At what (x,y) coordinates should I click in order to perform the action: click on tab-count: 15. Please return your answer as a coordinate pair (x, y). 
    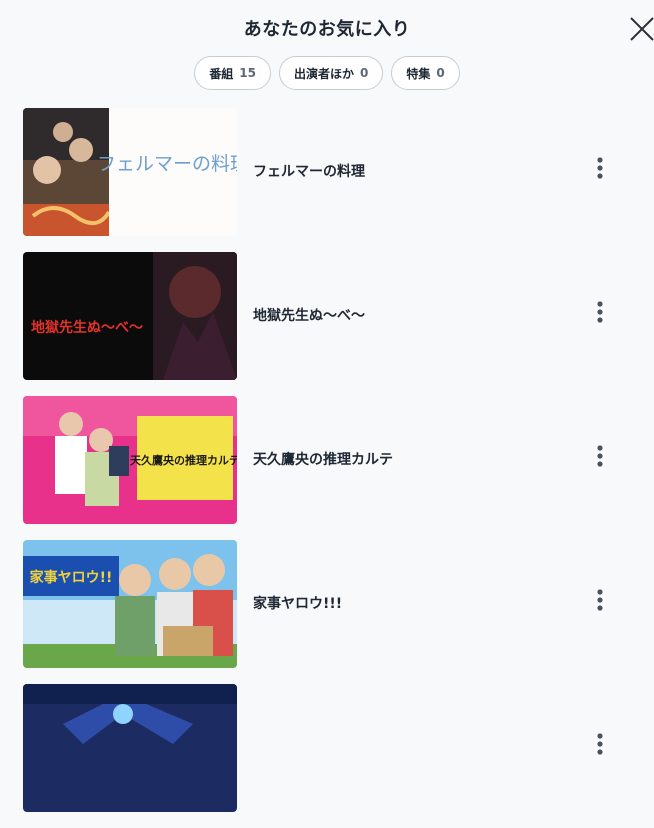
    Looking at the image, I should click on (247, 73).